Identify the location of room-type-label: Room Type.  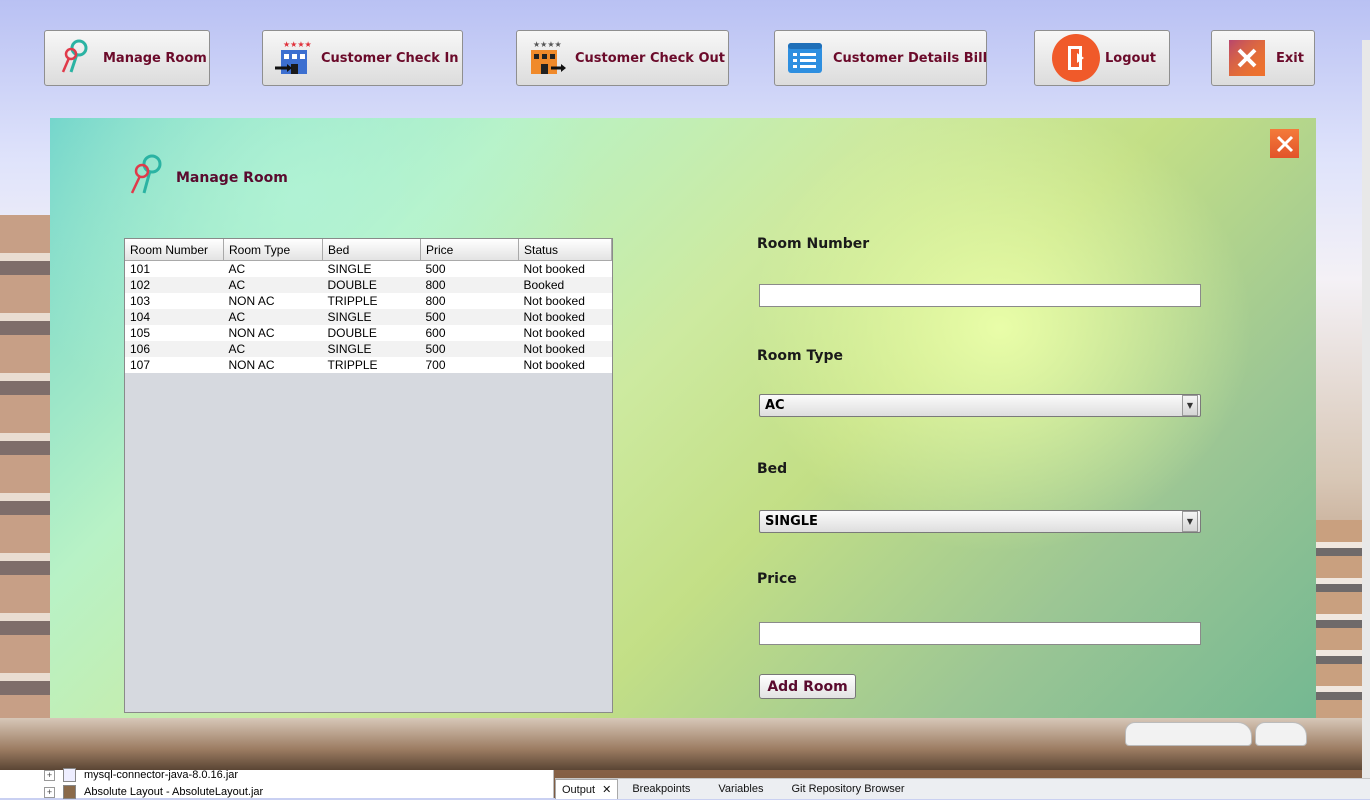
(800, 356).